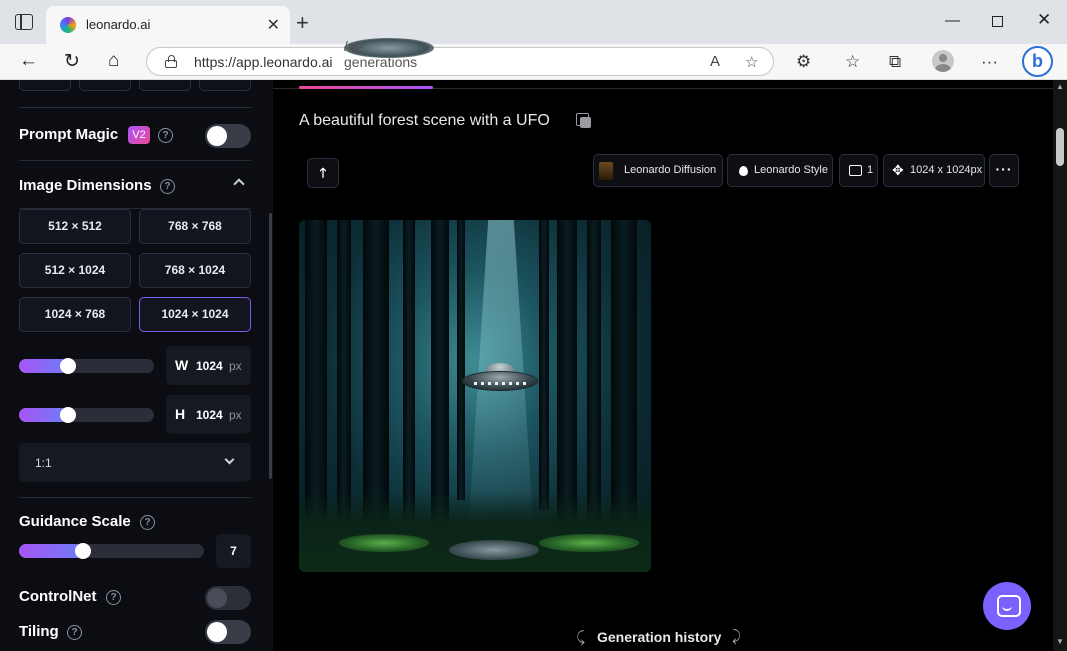  Describe the element at coordinates (1060, 641) in the screenshot. I see `scroll-down-icon: ▼` at that location.